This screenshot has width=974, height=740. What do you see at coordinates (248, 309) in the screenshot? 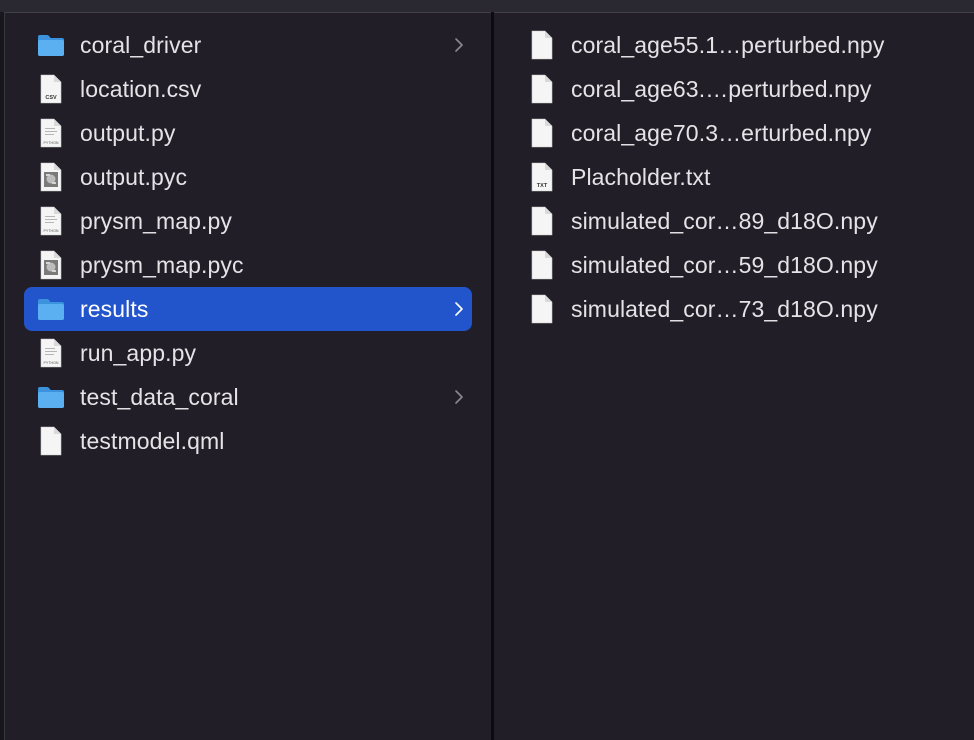
I see `left-column-item: results` at bounding box center [248, 309].